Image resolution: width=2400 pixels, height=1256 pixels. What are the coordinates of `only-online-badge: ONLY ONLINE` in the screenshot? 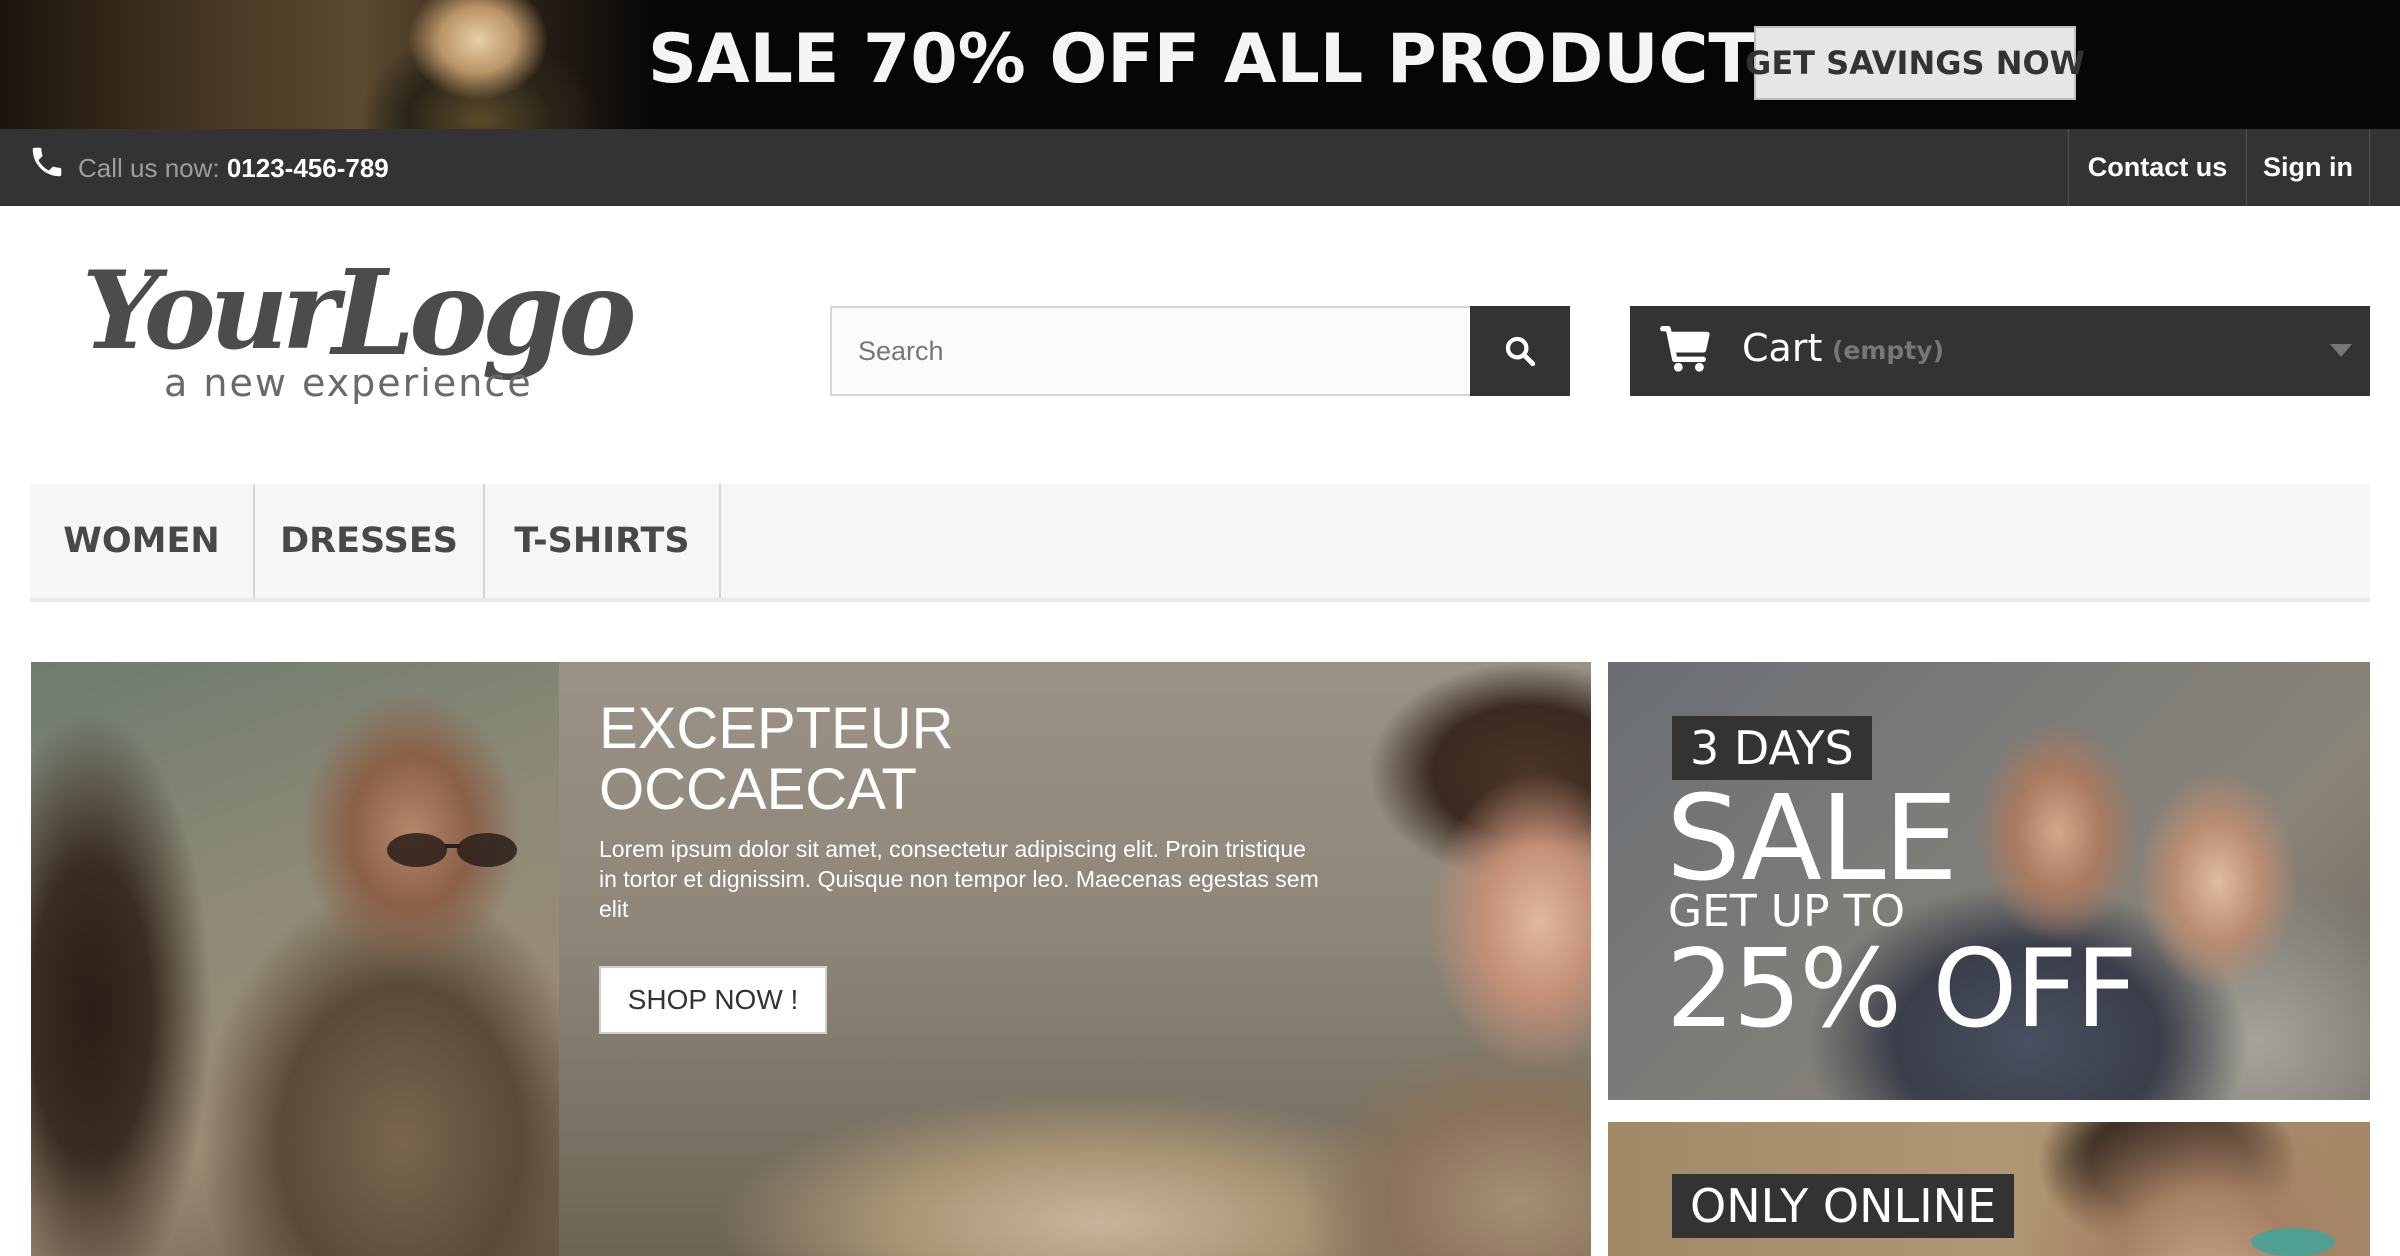 It's located at (1843, 1206).